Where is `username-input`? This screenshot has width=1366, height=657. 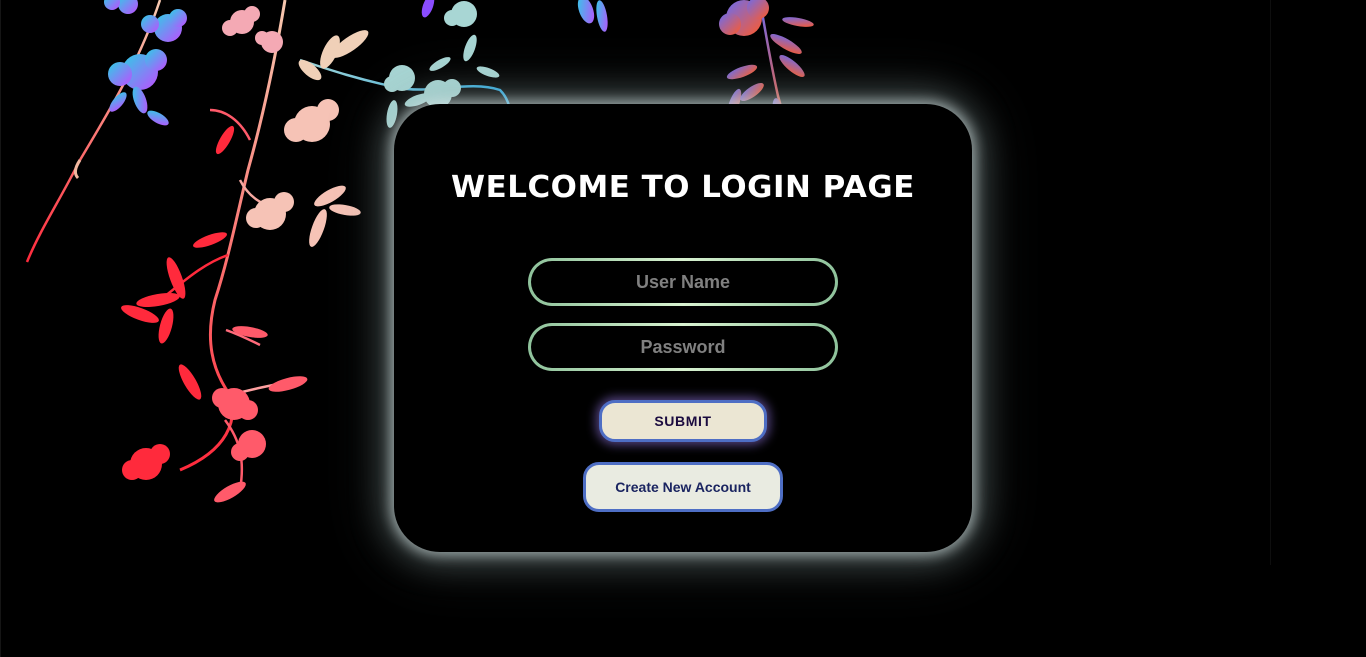 username-input is located at coordinates (683, 282).